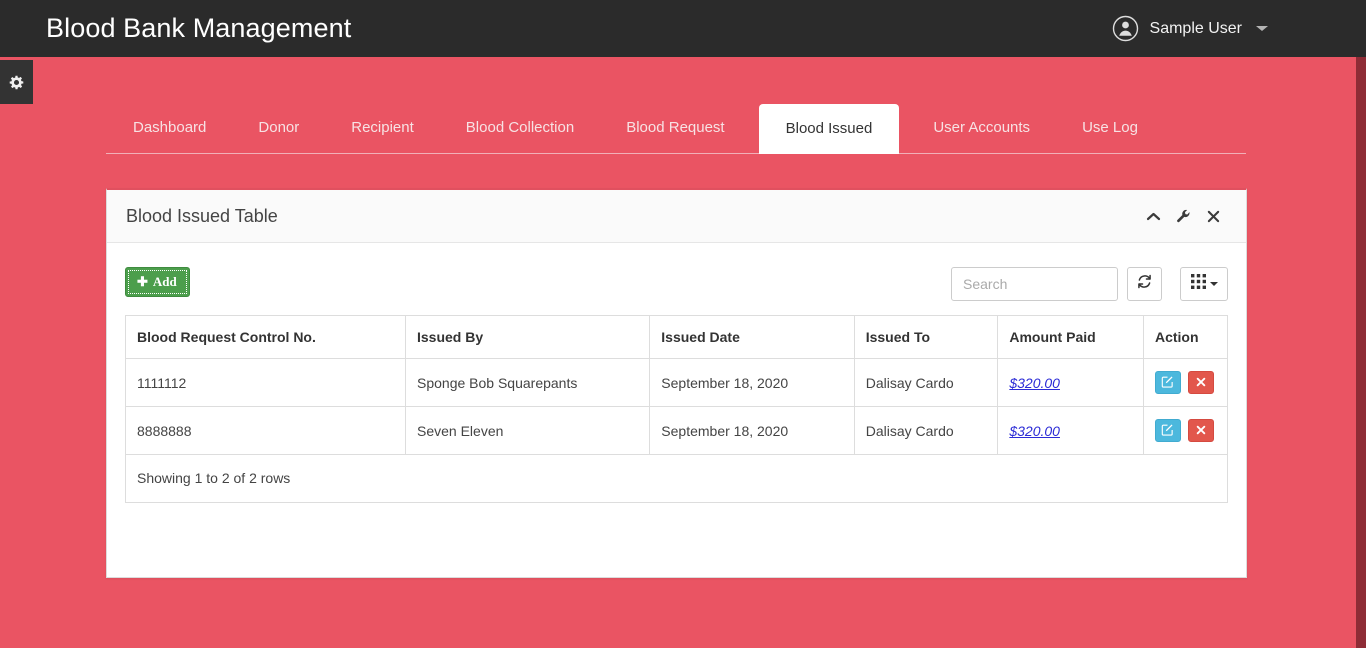 The image size is (1366, 648). I want to click on gear-icon, so click(16, 82).